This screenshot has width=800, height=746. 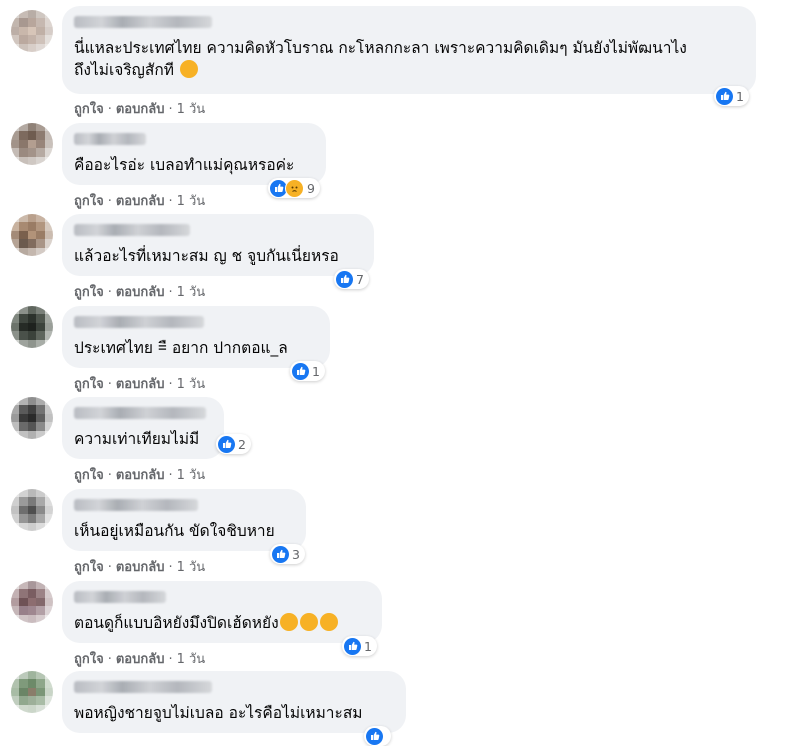 I want to click on reaction-summary: 2, so click(x=233, y=444).